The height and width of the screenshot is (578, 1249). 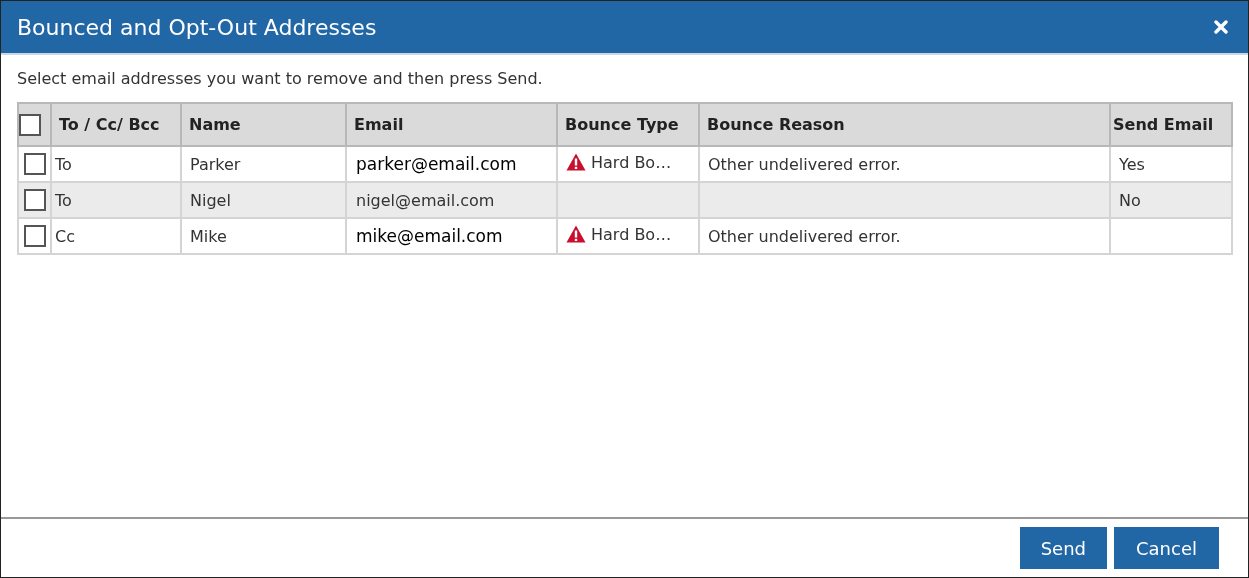 I want to click on table-cell: Nigel, so click(x=210, y=200).